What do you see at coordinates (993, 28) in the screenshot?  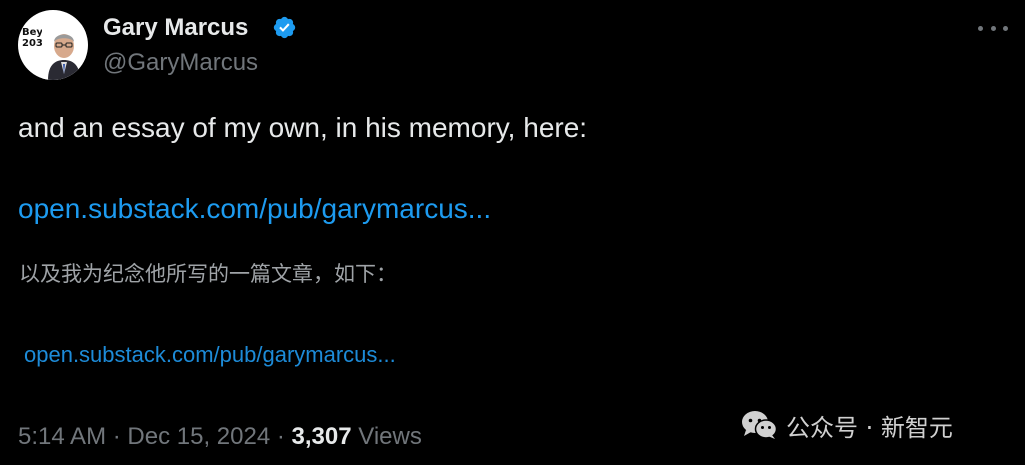 I see `more-options-icon` at bounding box center [993, 28].